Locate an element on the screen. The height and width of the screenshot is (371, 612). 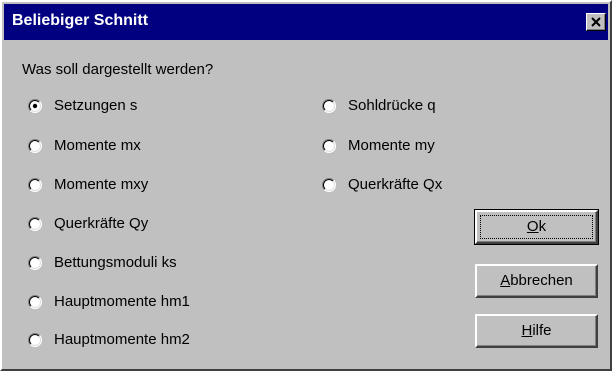
title-bar: Beliebiger Schnitt is located at coordinates (306, 22).